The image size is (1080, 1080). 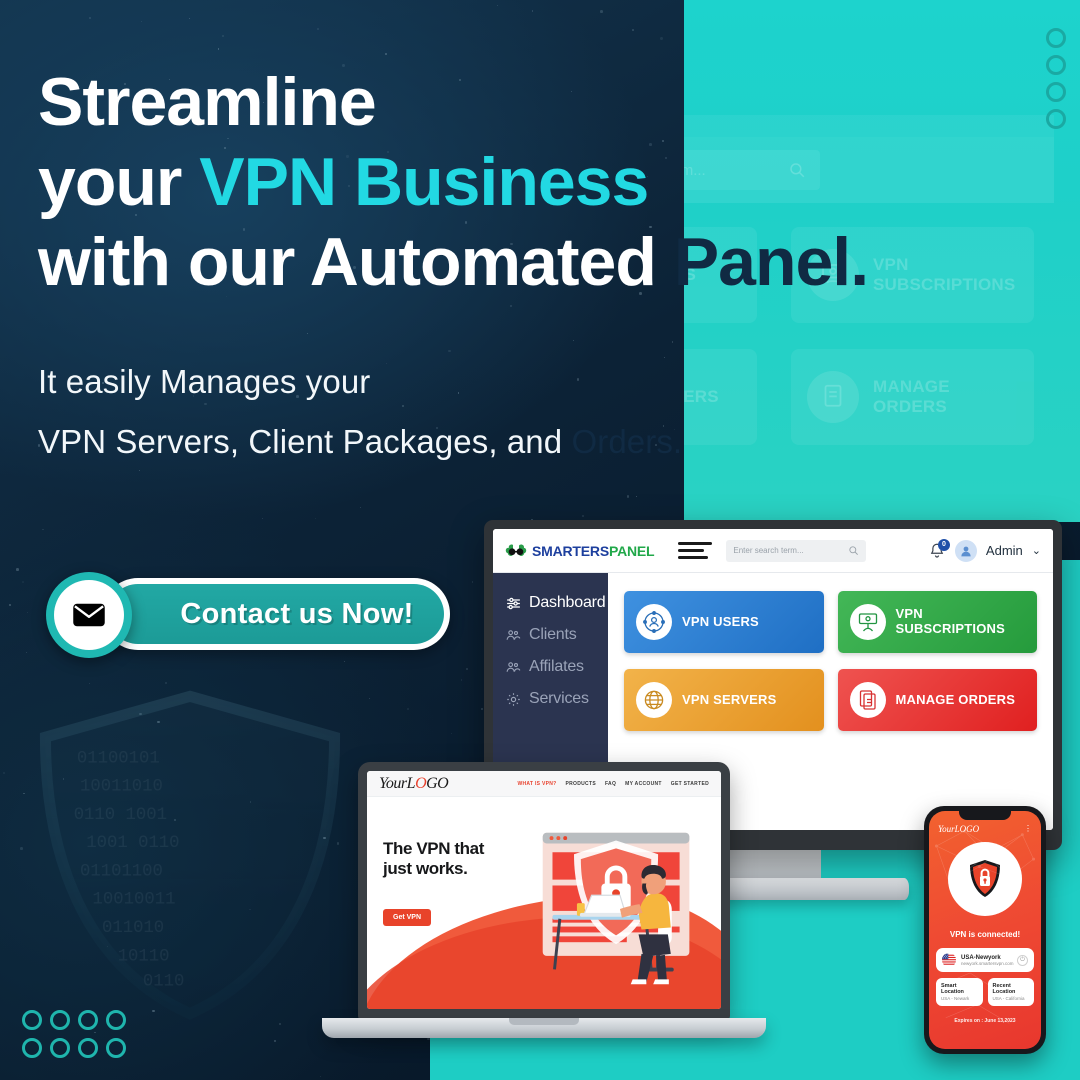 I want to click on notification-badge: 0, so click(x=943, y=544).